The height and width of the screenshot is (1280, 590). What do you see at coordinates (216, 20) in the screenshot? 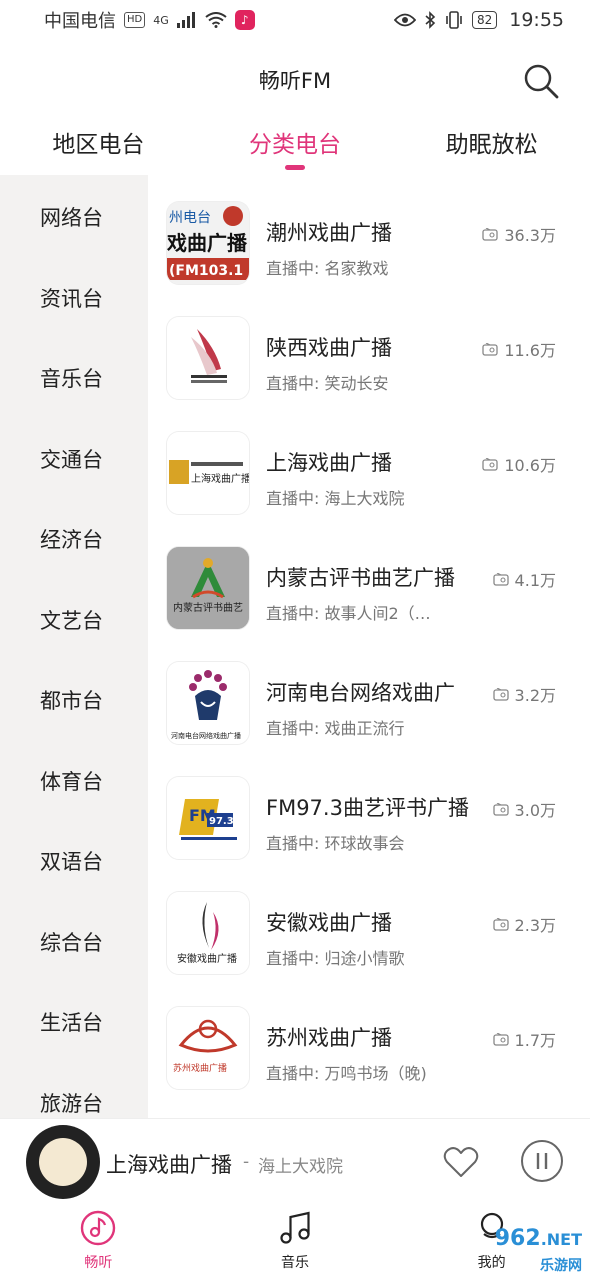
I see `wifi-icon` at bounding box center [216, 20].